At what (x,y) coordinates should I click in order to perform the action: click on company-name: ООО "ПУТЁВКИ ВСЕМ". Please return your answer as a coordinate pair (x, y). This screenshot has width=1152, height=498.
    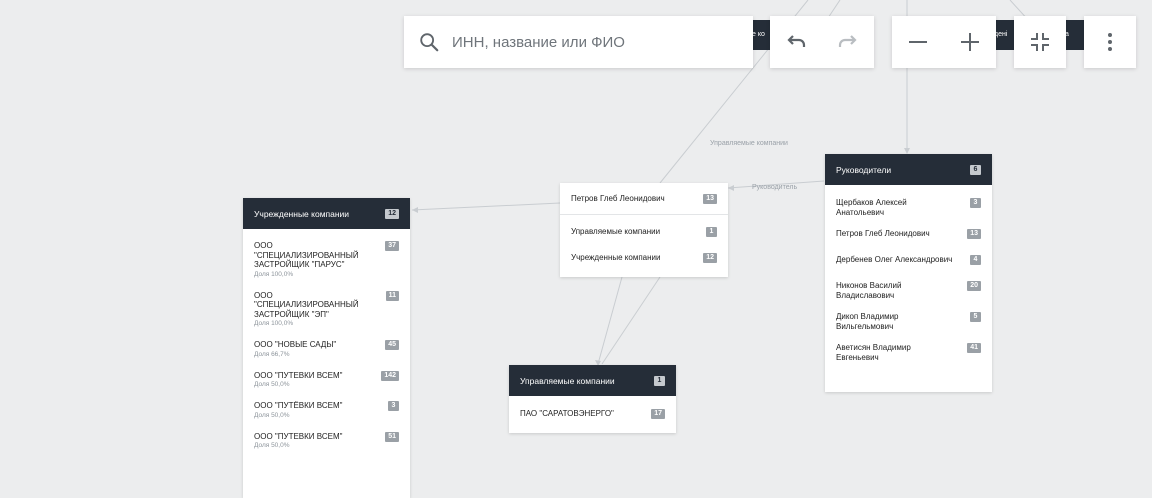
    Looking at the image, I should click on (298, 405).